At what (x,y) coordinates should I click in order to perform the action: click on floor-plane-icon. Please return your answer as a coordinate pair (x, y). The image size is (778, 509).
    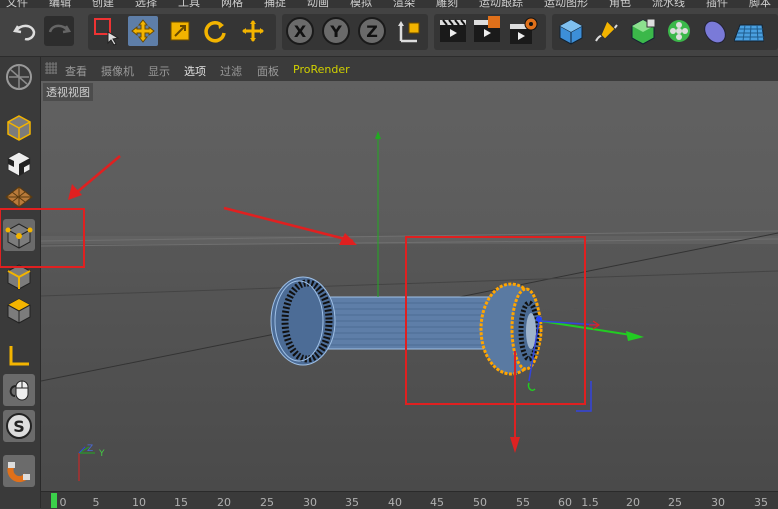
    Looking at the image, I should click on (749, 31).